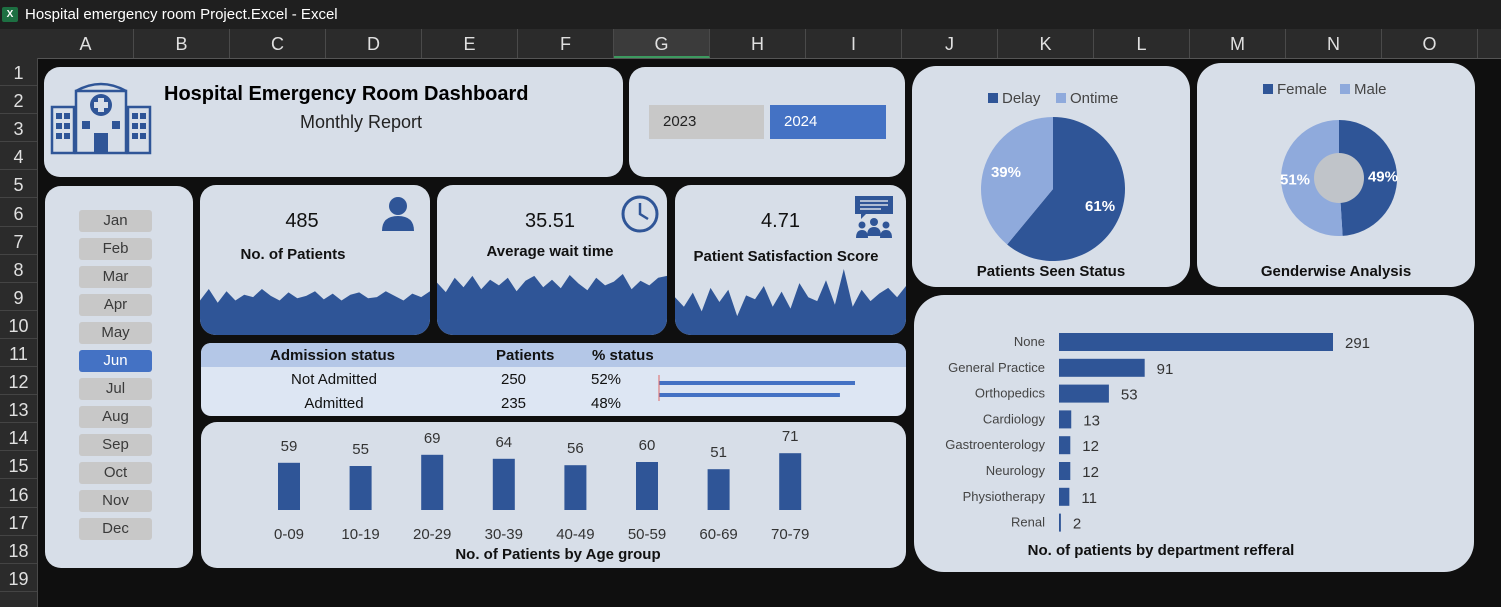 Image resolution: width=1501 pixels, height=607 pixels. I want to click on column-header-n: N, so click(1334, 43).